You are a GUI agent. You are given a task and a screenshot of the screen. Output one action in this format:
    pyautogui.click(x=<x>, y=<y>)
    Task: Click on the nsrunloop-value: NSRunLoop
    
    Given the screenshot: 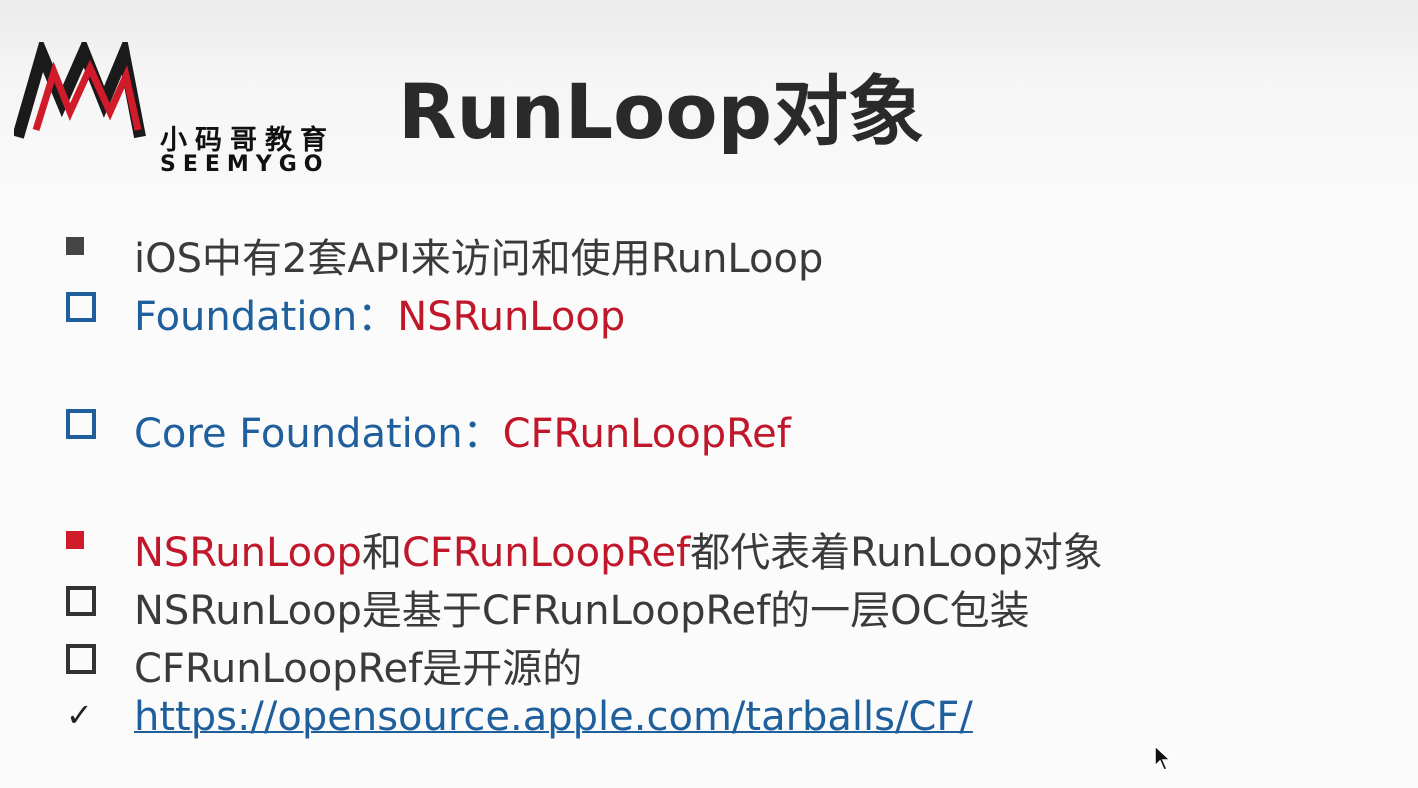 What is the action you would take?
    pyautogui.click(x=511, y=317)
    